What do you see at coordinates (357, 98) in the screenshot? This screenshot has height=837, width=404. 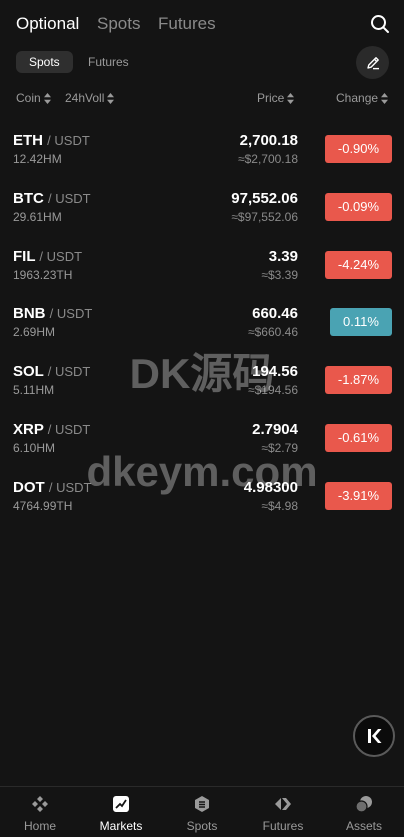 I see `column-change-label: Change` at bounding box center [357, 98].